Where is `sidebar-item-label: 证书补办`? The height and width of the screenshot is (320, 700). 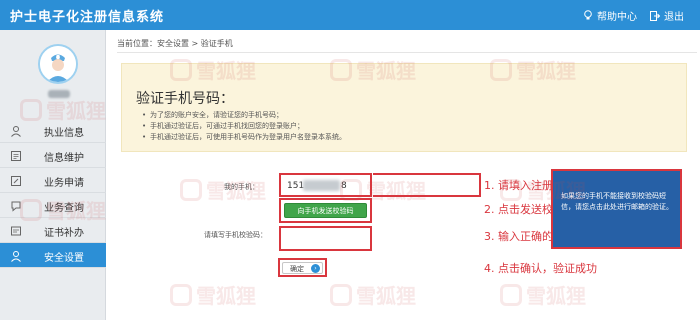 sidebar-item-label: 证书补办 is located at coordinates (64, 233).